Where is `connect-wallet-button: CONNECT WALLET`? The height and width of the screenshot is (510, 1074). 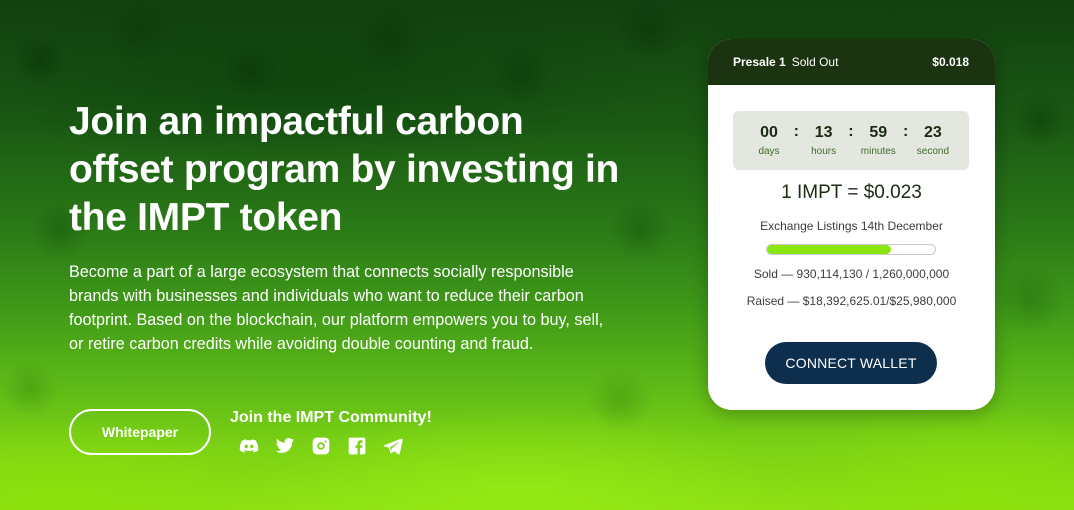
connect-wallet-button: CONNECT WALLET is located at coordinates (851, 363).